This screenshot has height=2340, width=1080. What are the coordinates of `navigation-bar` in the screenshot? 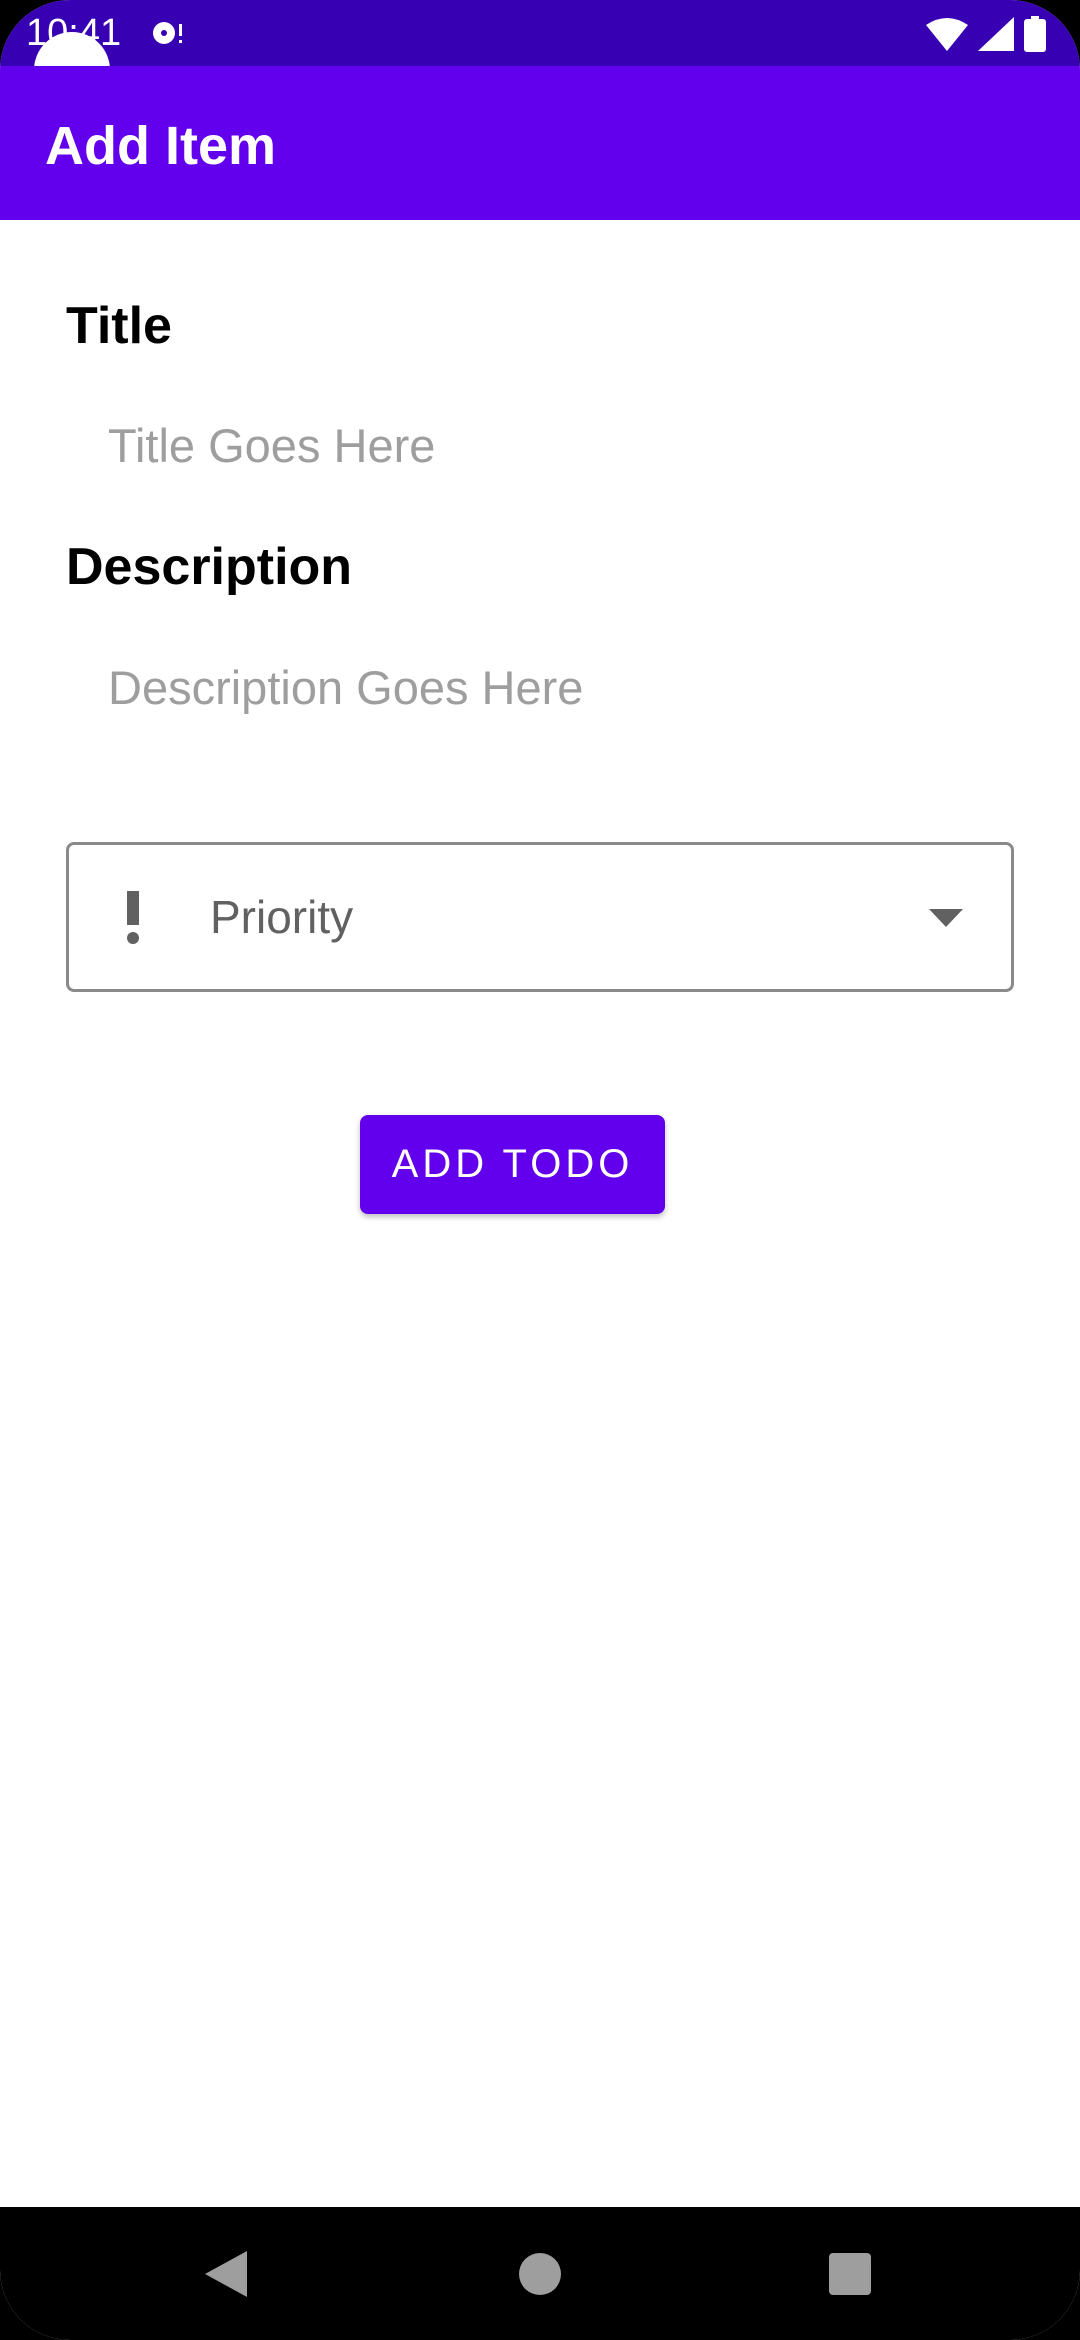 It's located at (540, 2273).